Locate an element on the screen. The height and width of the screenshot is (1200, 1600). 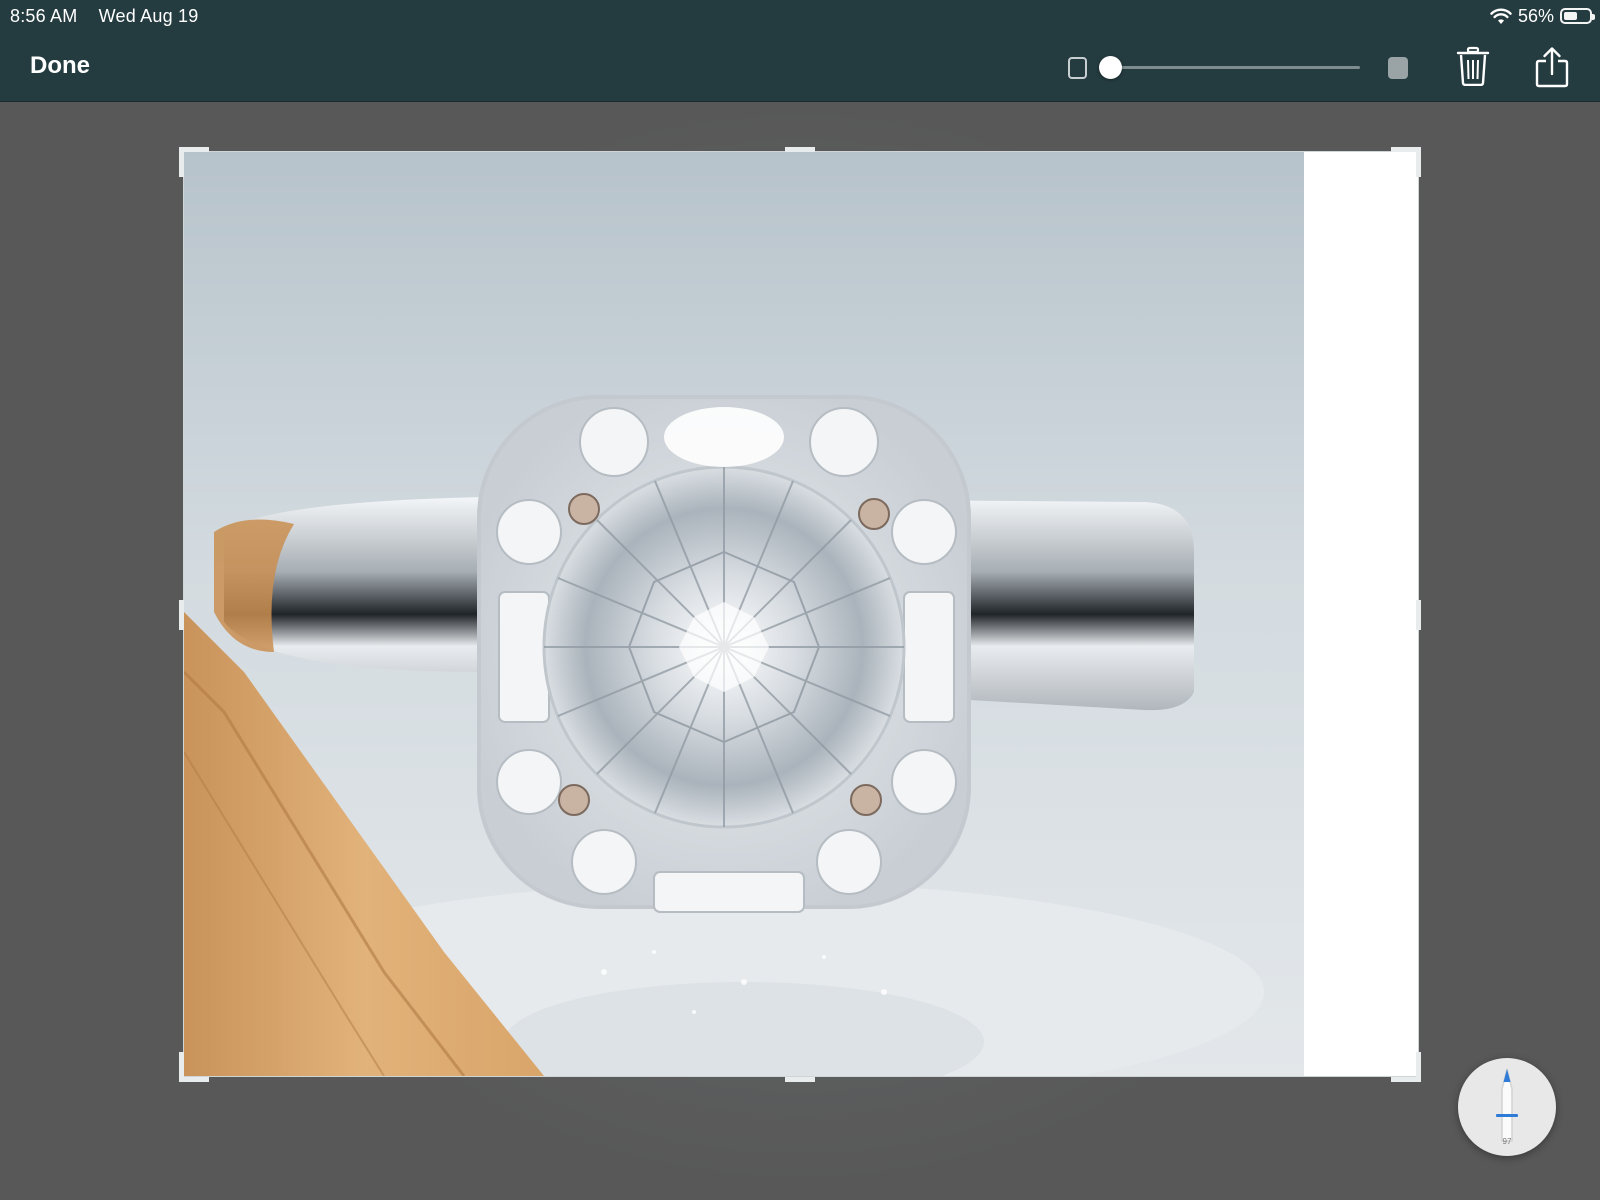
crop-handle-left-middle is located at coordinates (181, 615).